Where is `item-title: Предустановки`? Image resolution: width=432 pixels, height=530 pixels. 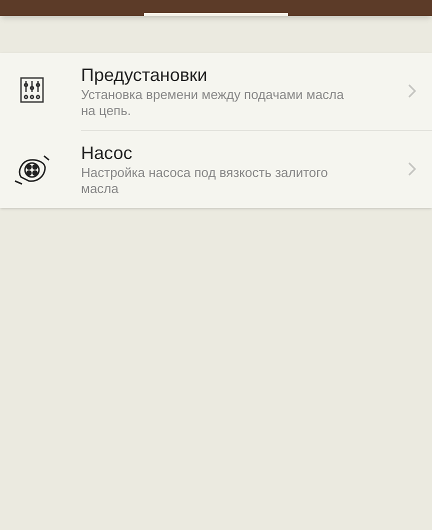
item-title: Предустановки is located at coordinates (144, 75).